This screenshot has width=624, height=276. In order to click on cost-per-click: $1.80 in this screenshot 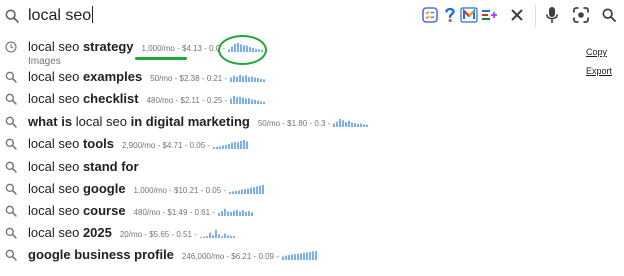, I will do `click(297, 123)`.